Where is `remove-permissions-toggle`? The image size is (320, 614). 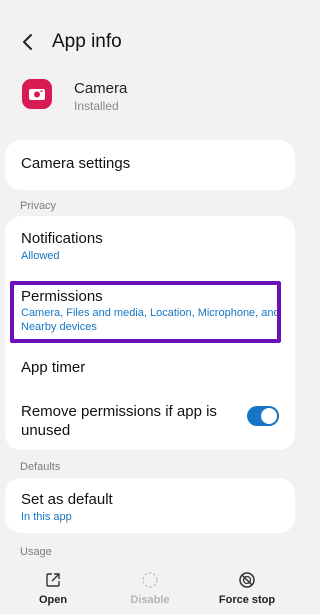 remove-permissions-toggle is located at coordinates (263, 416).